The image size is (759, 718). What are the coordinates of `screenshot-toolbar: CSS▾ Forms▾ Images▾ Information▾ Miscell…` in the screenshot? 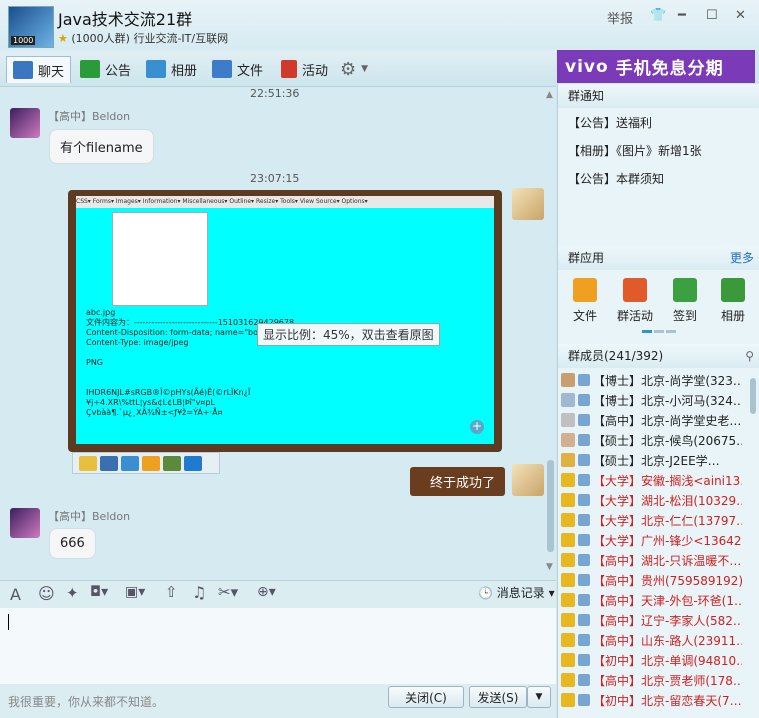 It's located at (285, 202).